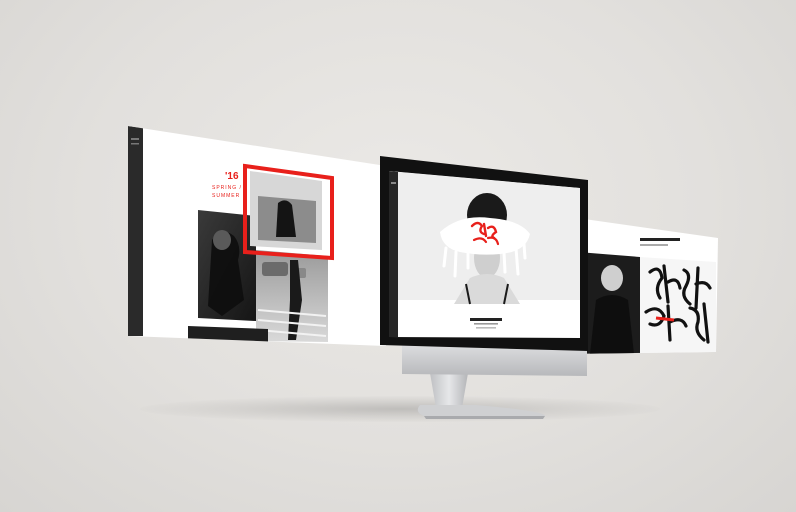 Image resolution: width=796 pixels, height=512 pixels. I want to click on photo-figure-head, so click(222, 240).